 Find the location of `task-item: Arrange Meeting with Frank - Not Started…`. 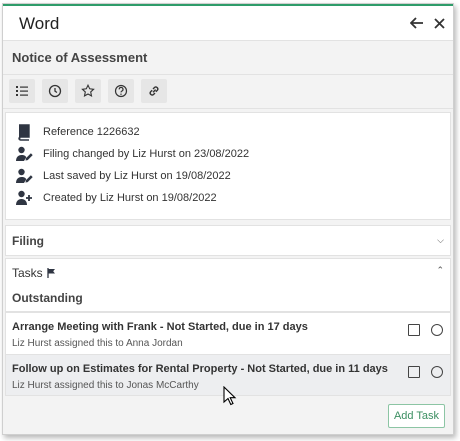

task-item: Arrange Meeting with Frank - Not Started… is located at coordinates (228, 333).